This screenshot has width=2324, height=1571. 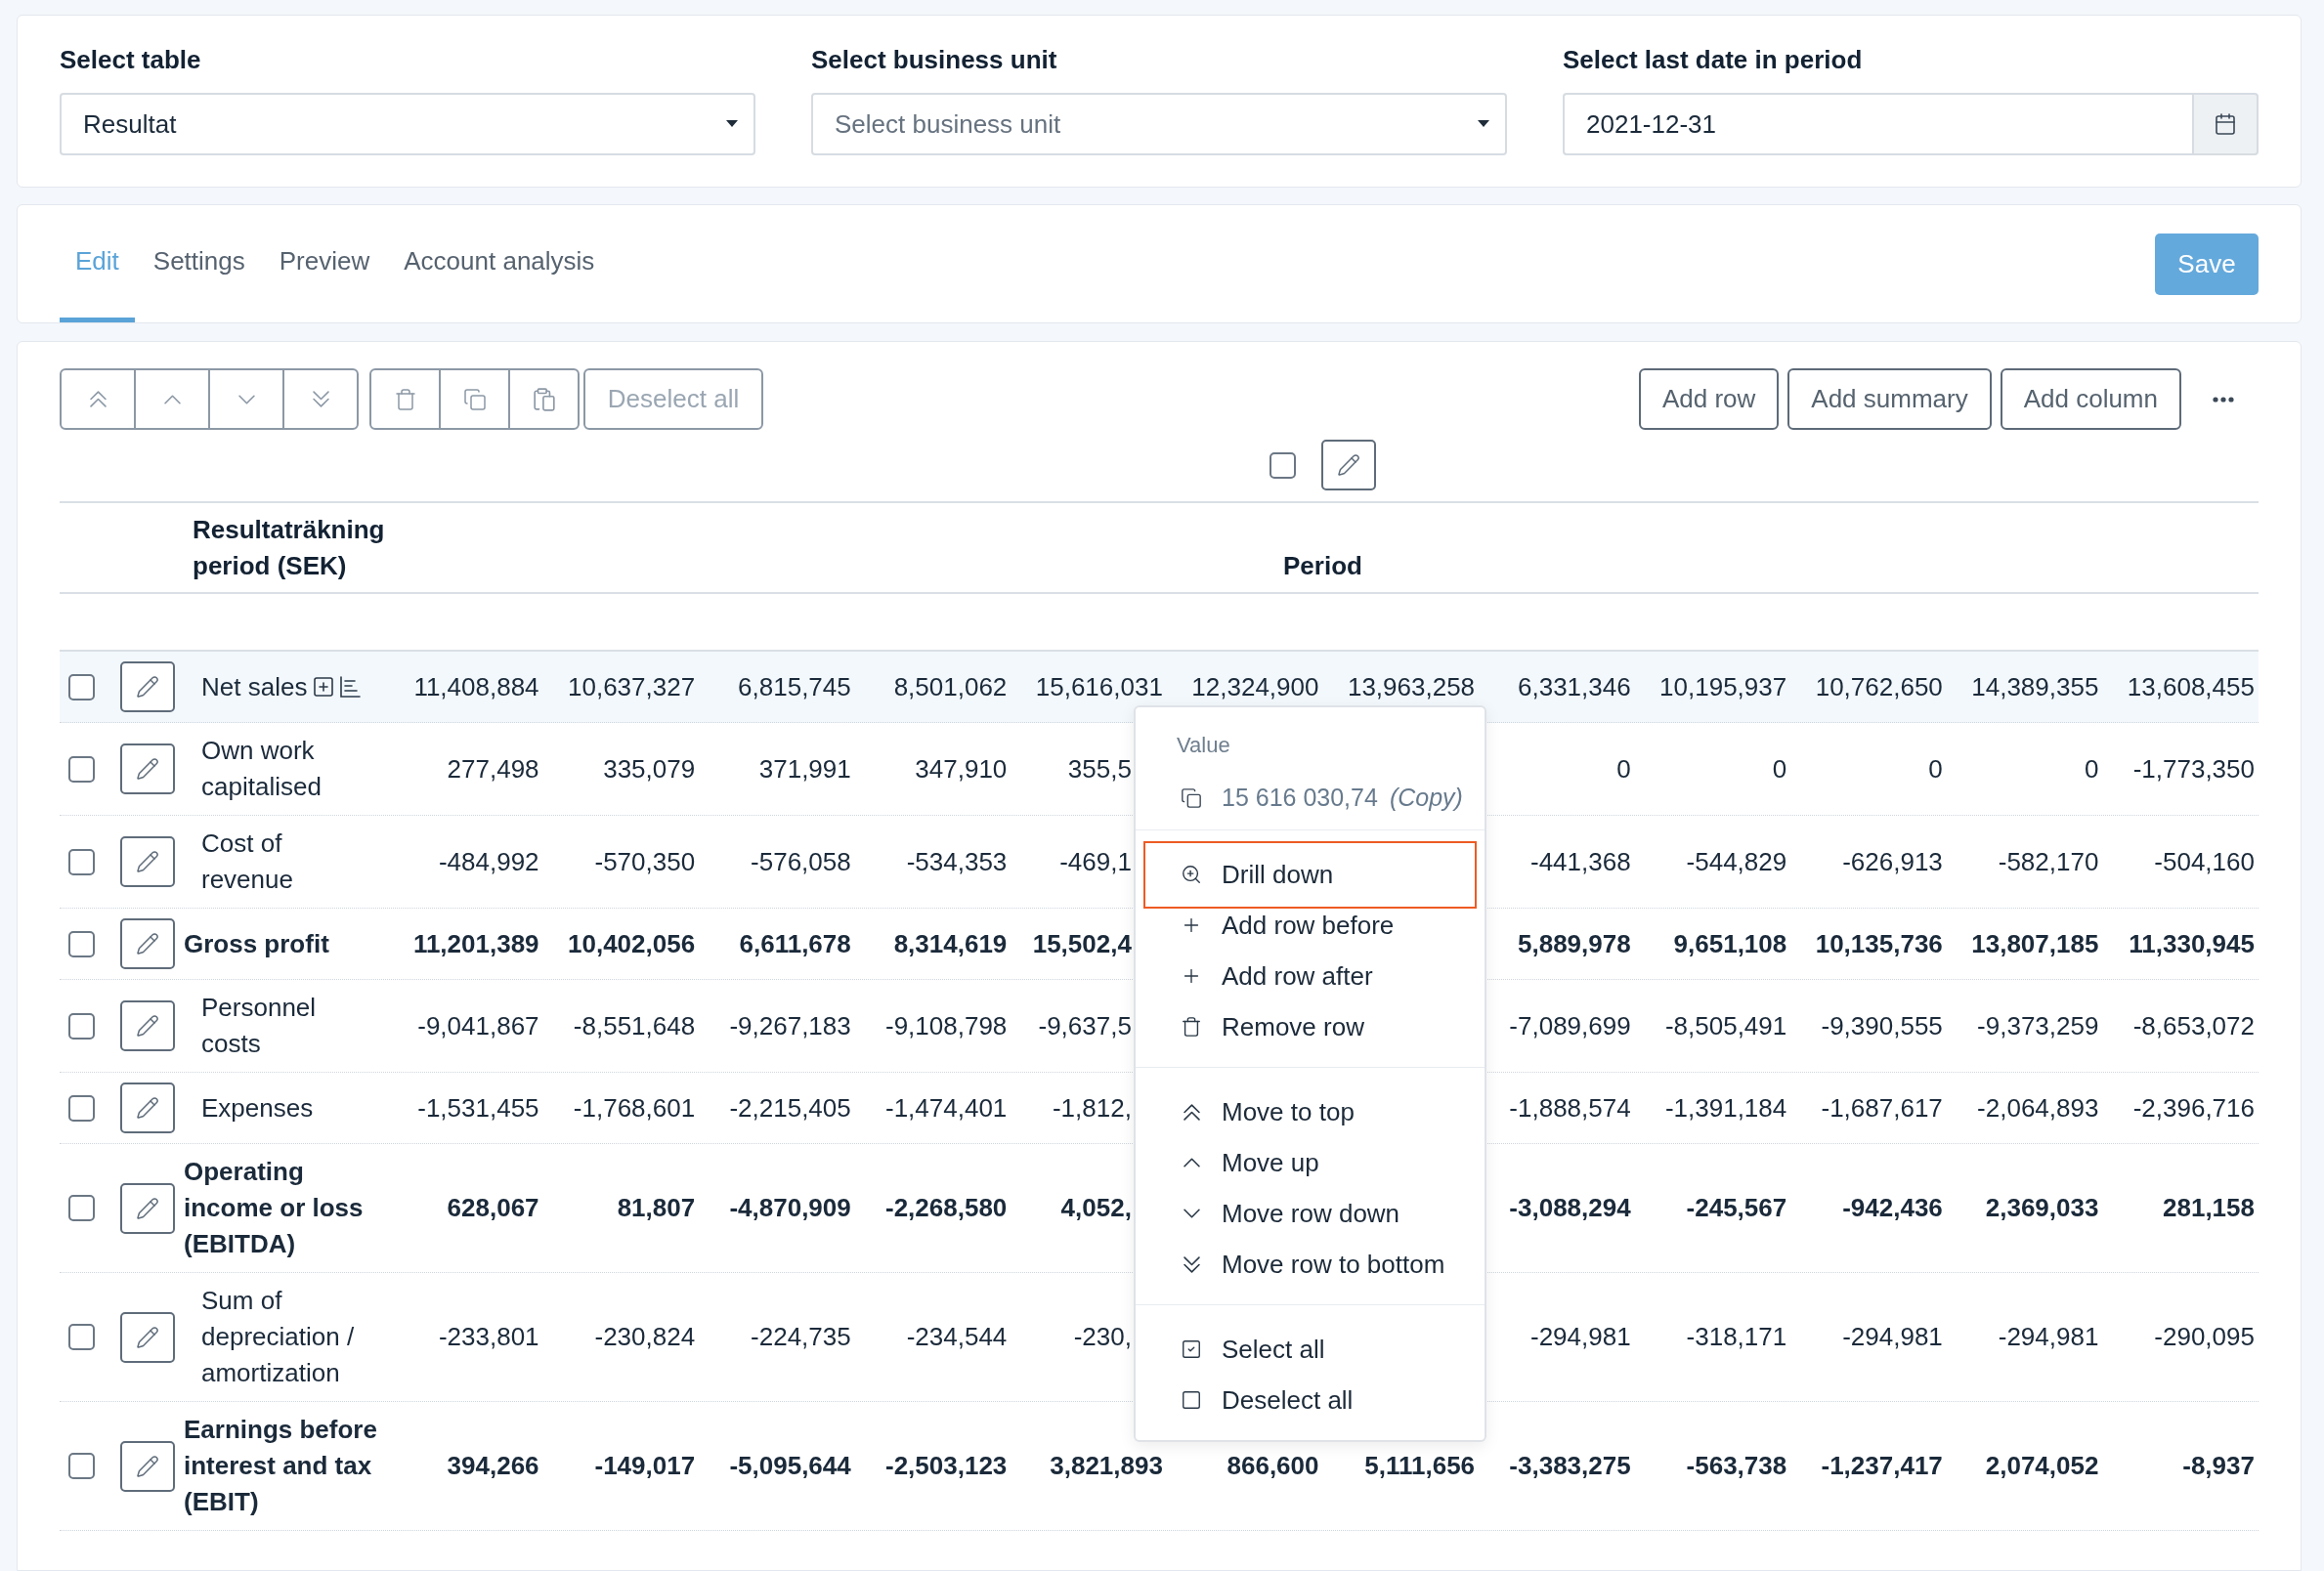 What do you see at coordinates (1882, 1108) in the screenshot?
I see `amount: -1,687,617` at bounding box center [1882, 1108].